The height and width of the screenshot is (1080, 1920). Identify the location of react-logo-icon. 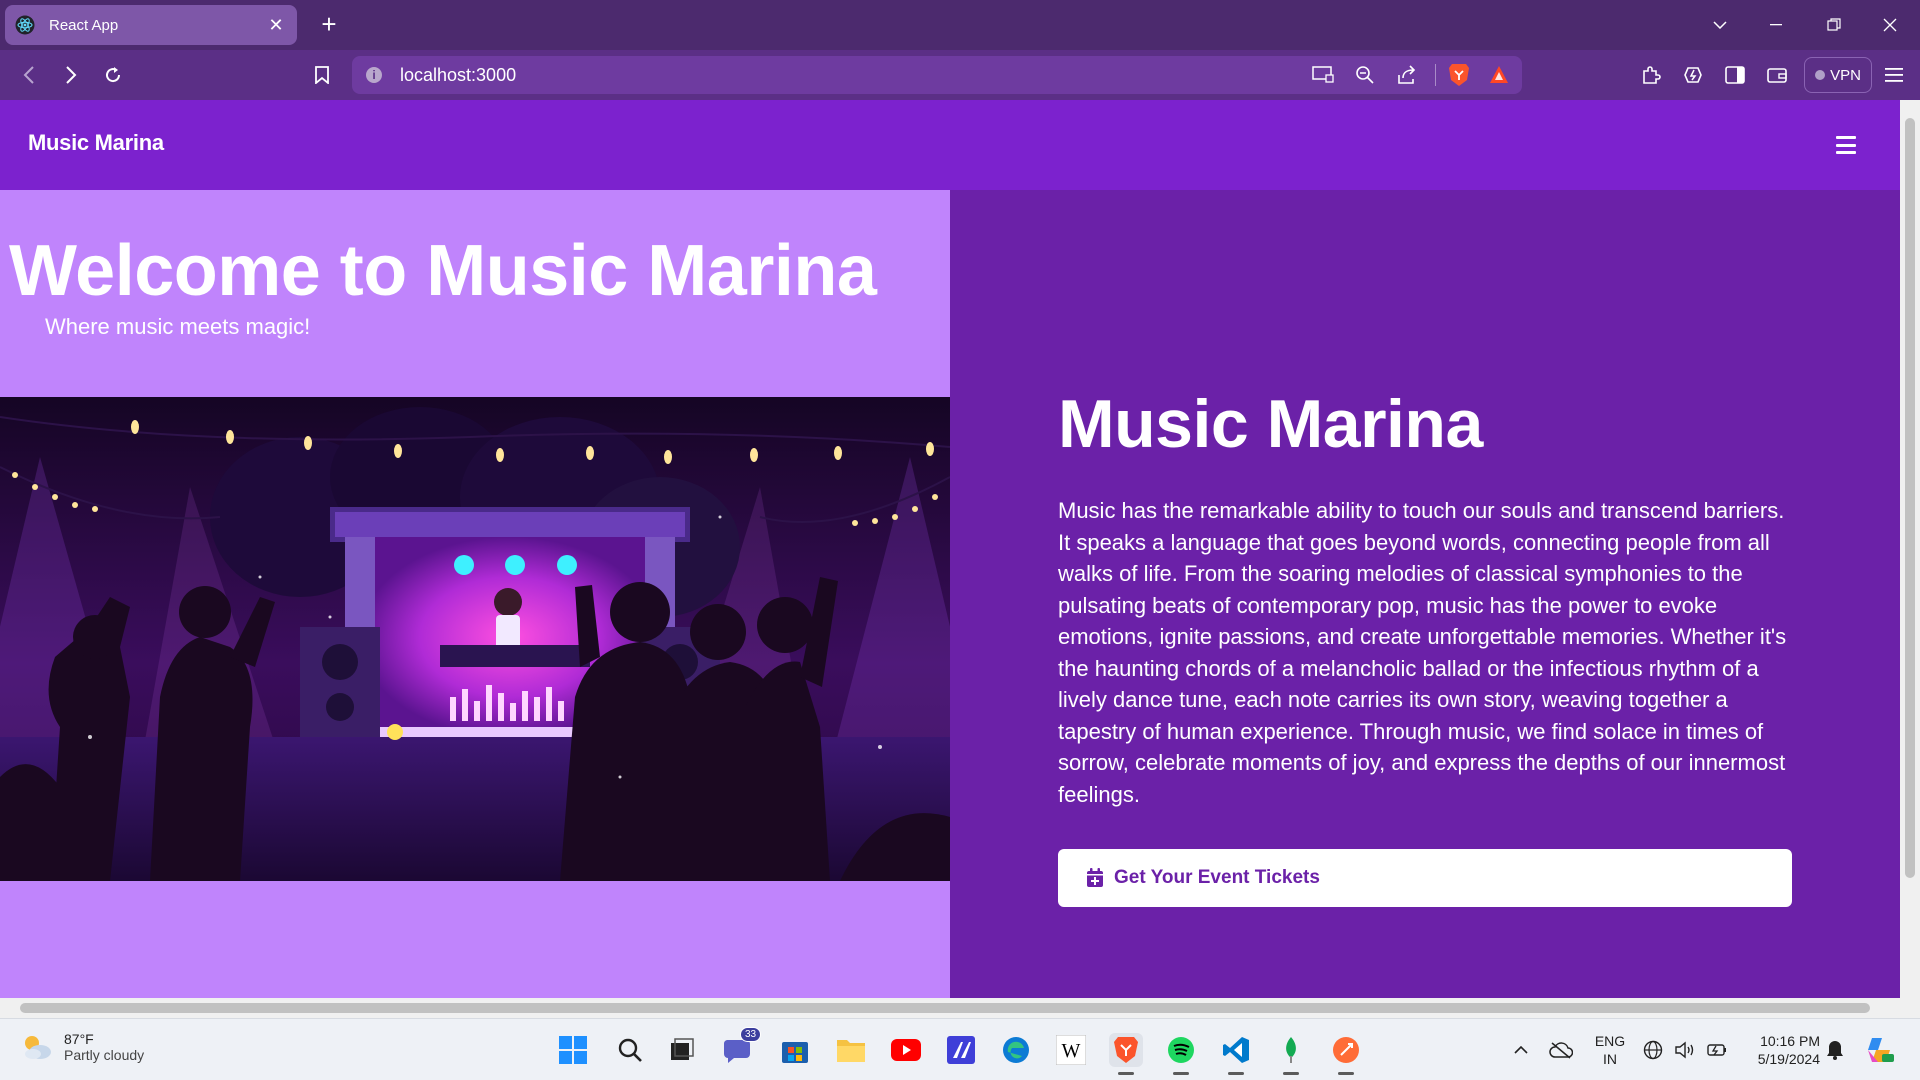
(25, 25).